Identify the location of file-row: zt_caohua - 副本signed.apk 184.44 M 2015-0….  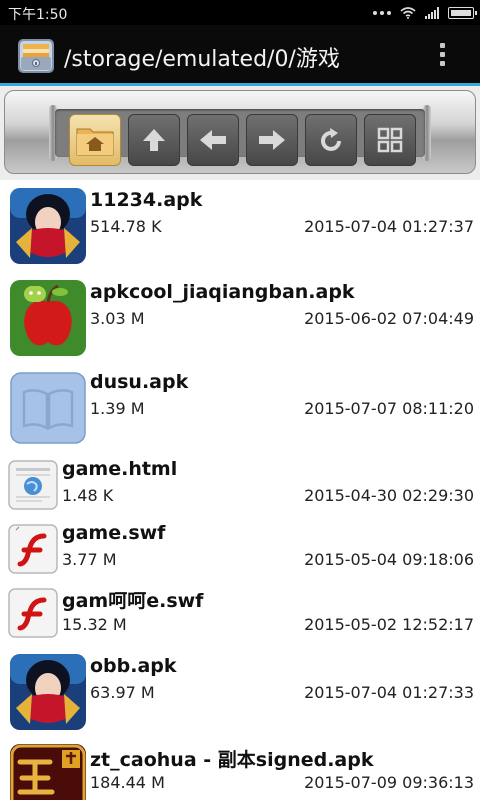
(240, 768).